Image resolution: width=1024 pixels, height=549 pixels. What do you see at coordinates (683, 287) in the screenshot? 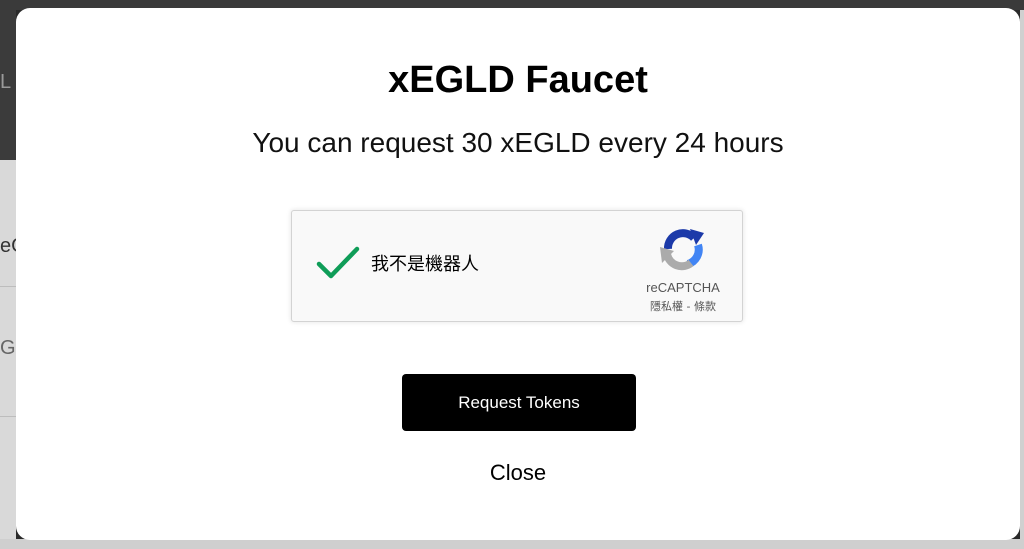
I see `recaptcha-brand: reCAPTCHA` at bounding box center [683, 287].